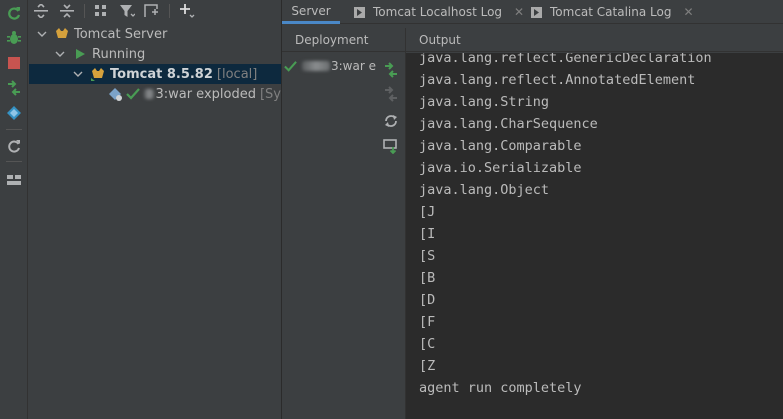 The height and width of the screenshot is (419, 783). I want to click on rerun-icon, so click(14, 13).